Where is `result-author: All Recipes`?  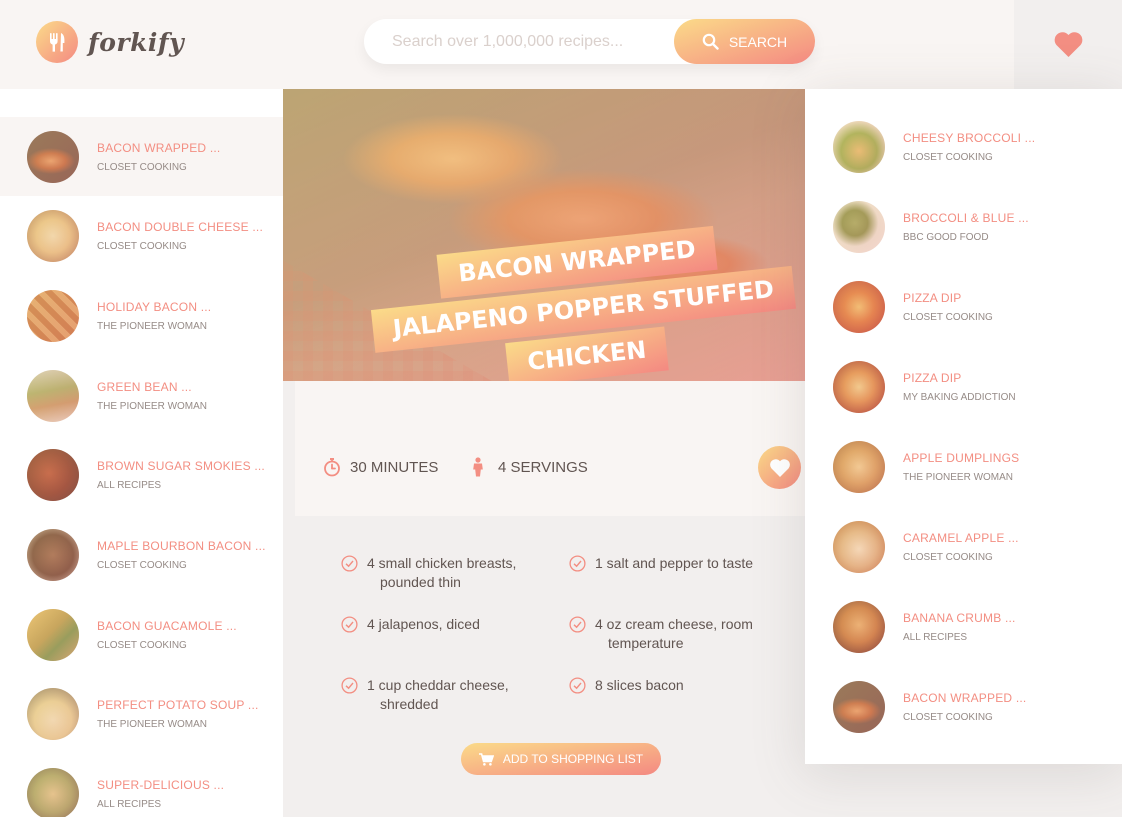 result-author: All Recipes is located at coordinates (129, 485).